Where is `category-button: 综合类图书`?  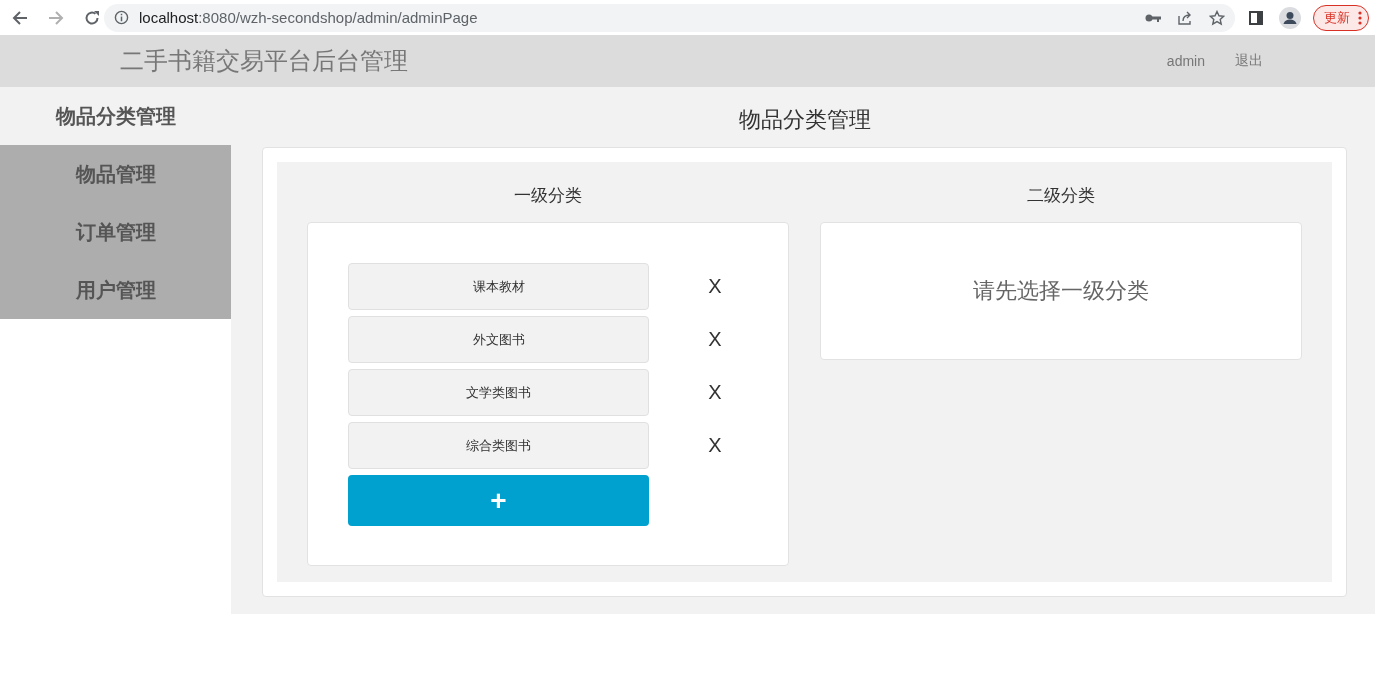 category-button: 综合类图书 is located at coordinates (498, 445).